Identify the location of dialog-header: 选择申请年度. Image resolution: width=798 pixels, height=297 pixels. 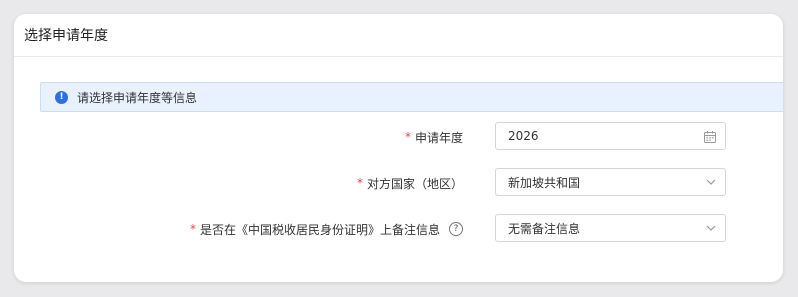
(398, 35).